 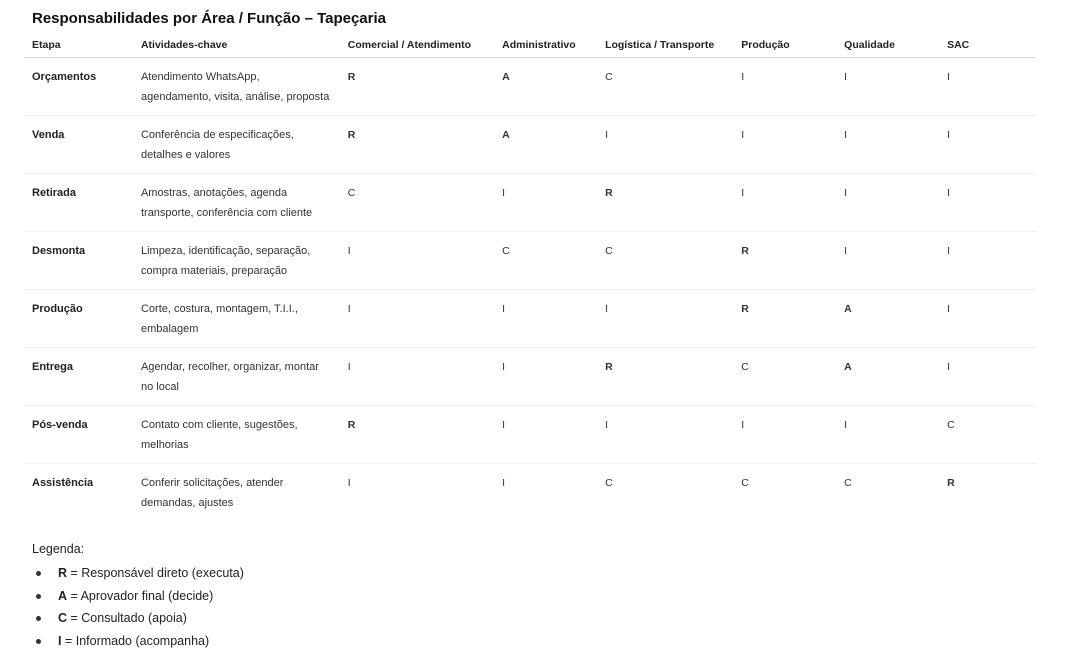 I want to click on legend-text: = Consultado (apoia), so click(x=127, y=618).